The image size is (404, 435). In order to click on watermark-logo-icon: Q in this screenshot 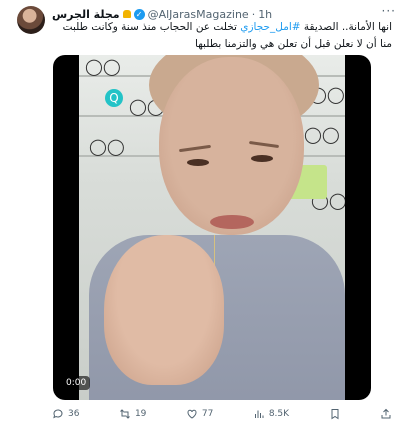, I will do `click(114, 98)`.